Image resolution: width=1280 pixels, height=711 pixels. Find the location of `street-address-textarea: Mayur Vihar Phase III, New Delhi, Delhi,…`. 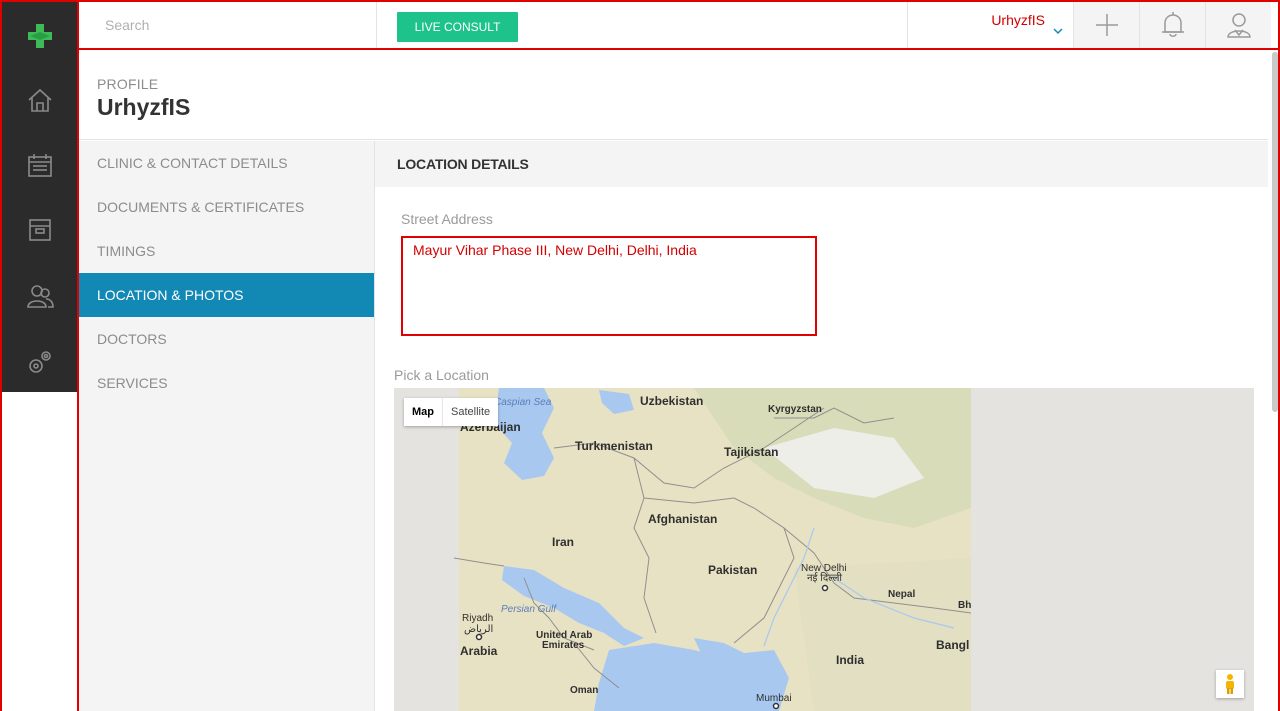

street-address-textarea: Mayur Vihar Phase III, New Delhi, Delhi,… is located at coordinates (609, 286).